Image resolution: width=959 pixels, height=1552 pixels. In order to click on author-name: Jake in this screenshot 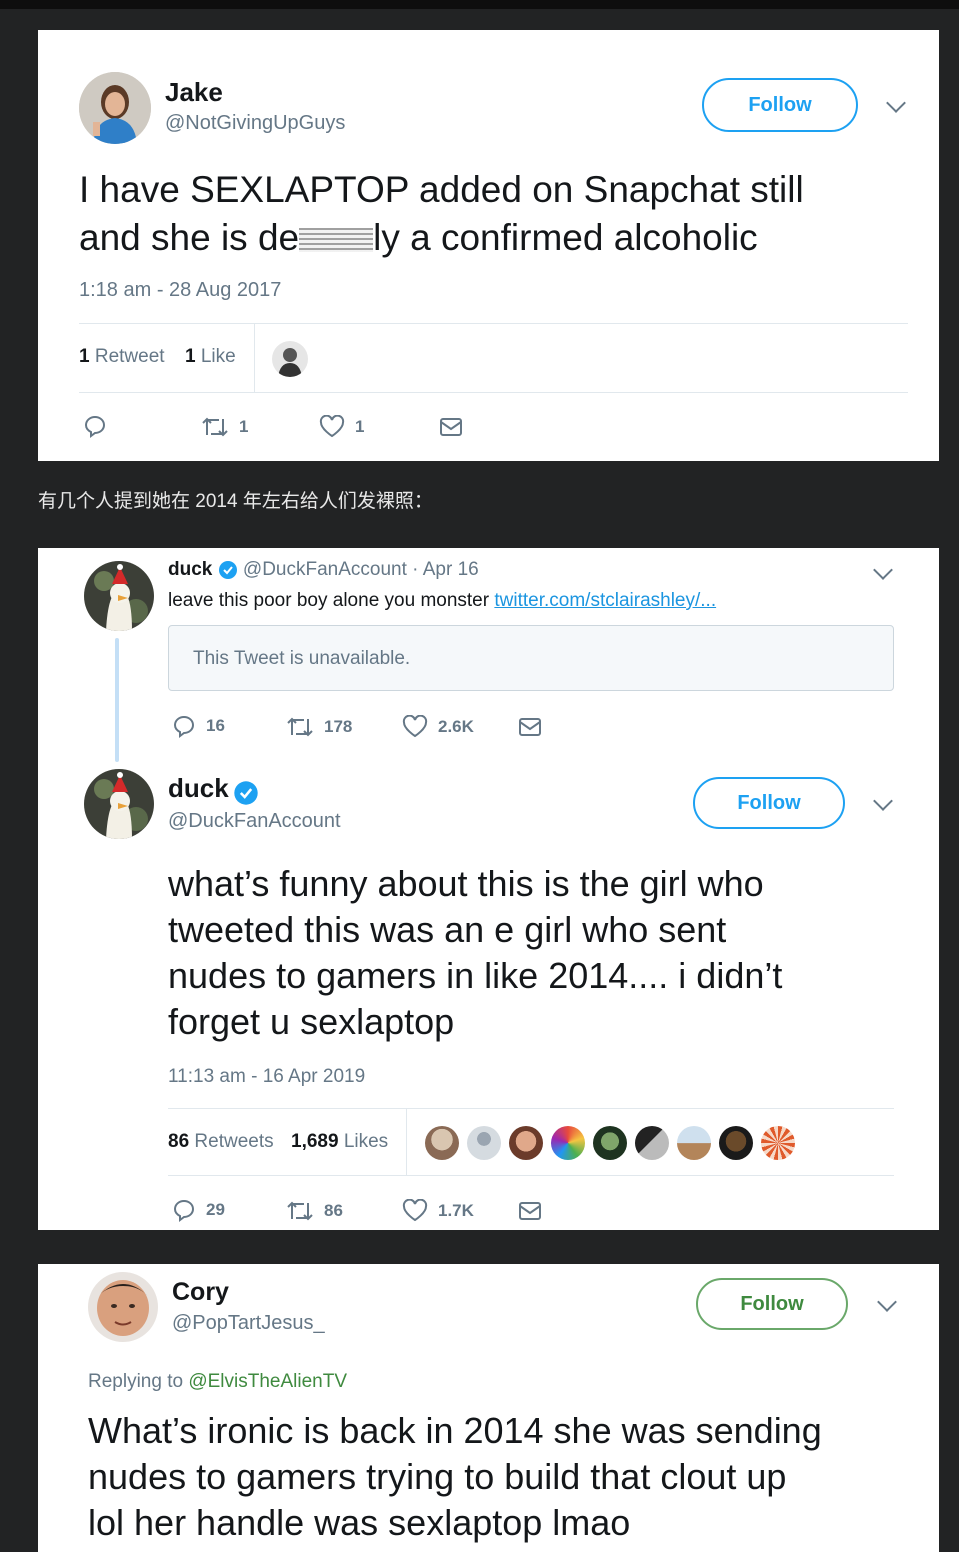, I will do `click(194, 92)`.